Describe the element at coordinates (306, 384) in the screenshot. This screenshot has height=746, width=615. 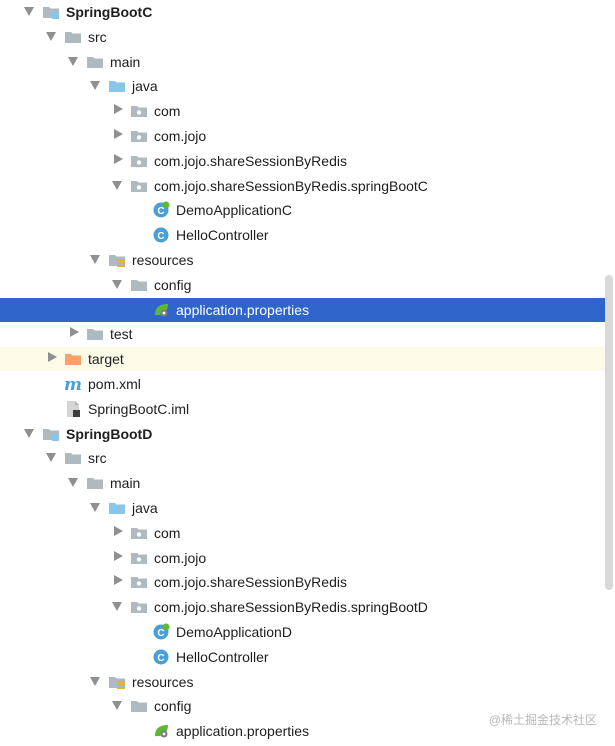
I see `tree-node: m pom.xml` at that location.